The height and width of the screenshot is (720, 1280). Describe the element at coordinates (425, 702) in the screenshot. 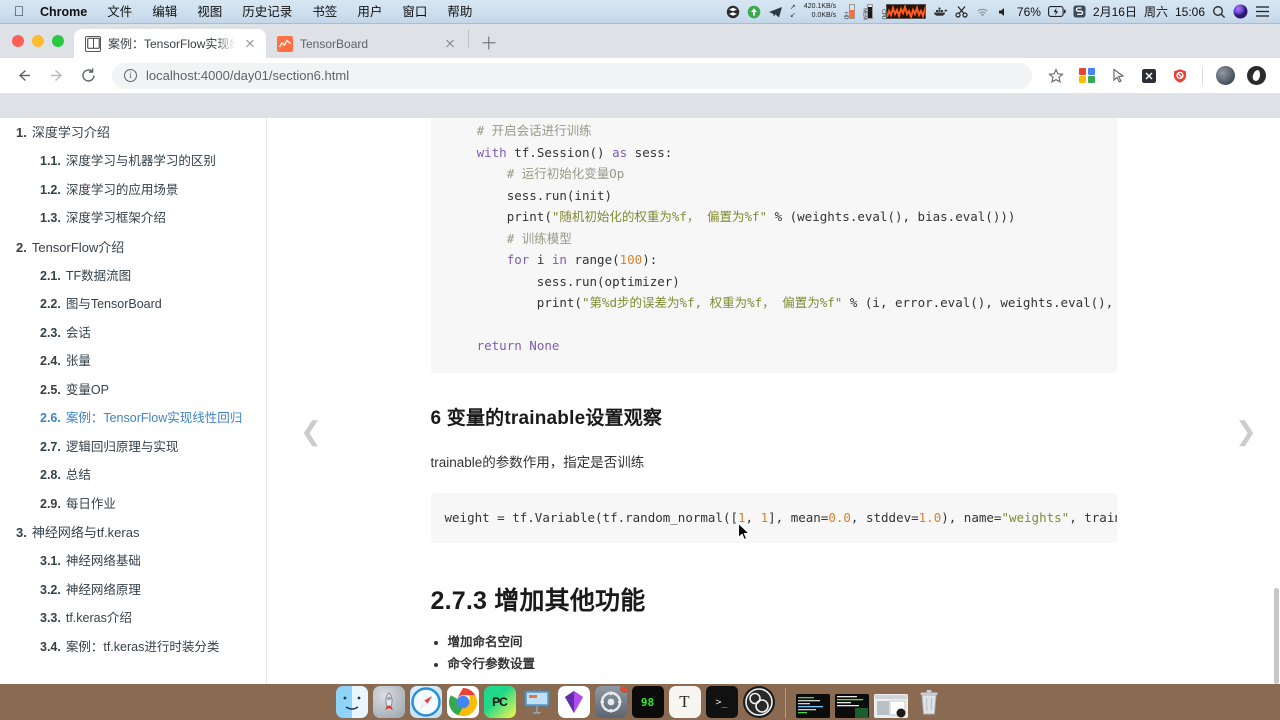

I see `safari-icon` at that location.